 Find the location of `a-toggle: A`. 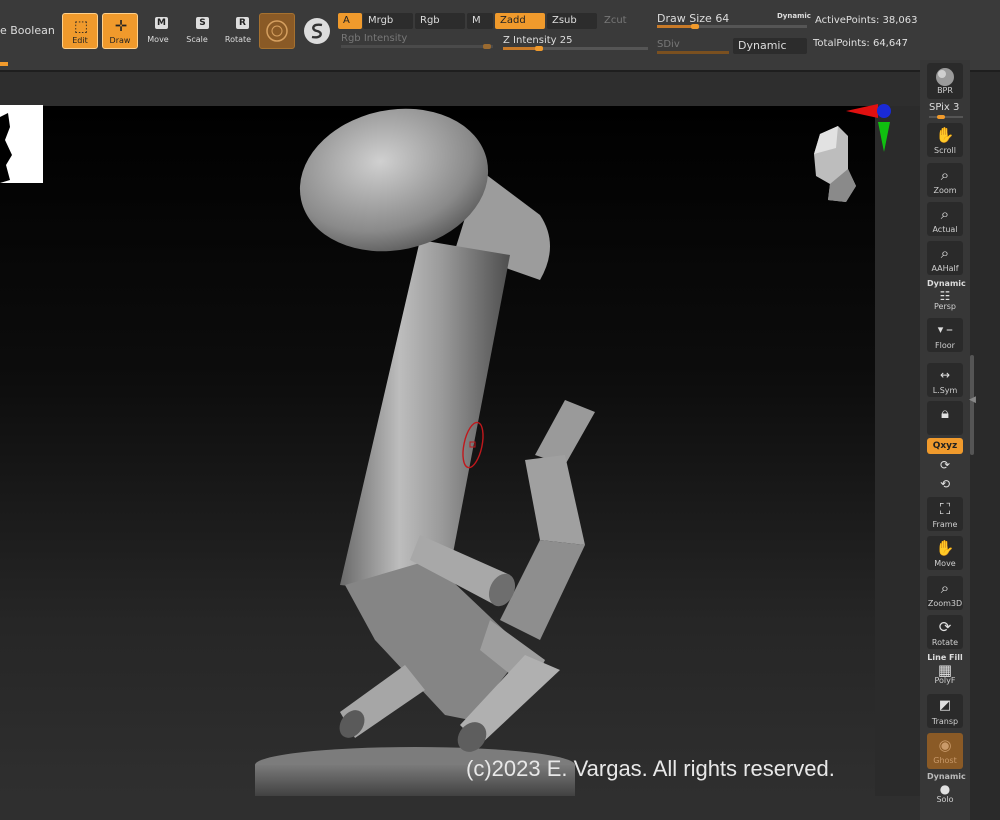

a-toggle: A is located at coordinates (350, 21).